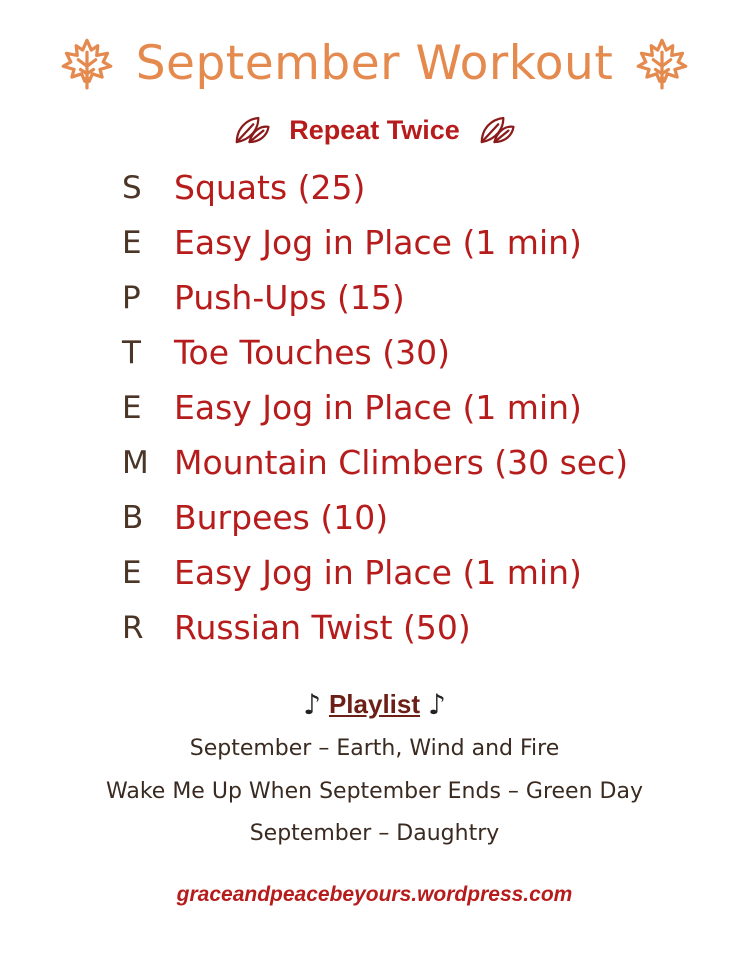 This screenshot has height=970, width=749. What do you see at coordinates (281, 517) in the screenshot?
I see `exercise-label: Burpees (10)` at bounding box center [281, 517].